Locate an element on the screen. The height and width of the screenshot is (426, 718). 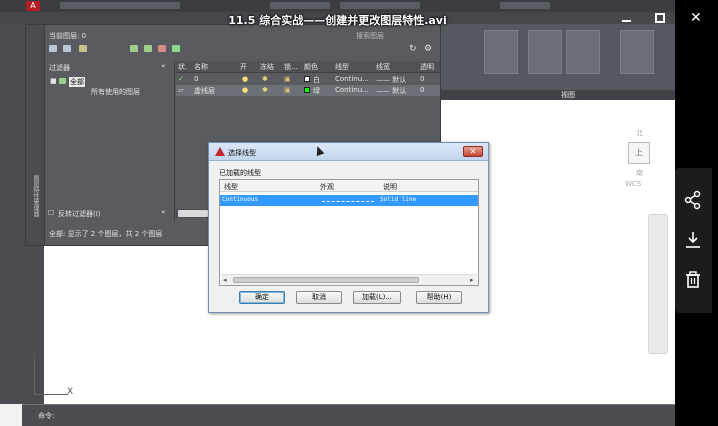
viewcube-top-face: 上 is located at coordinates (639, 153).